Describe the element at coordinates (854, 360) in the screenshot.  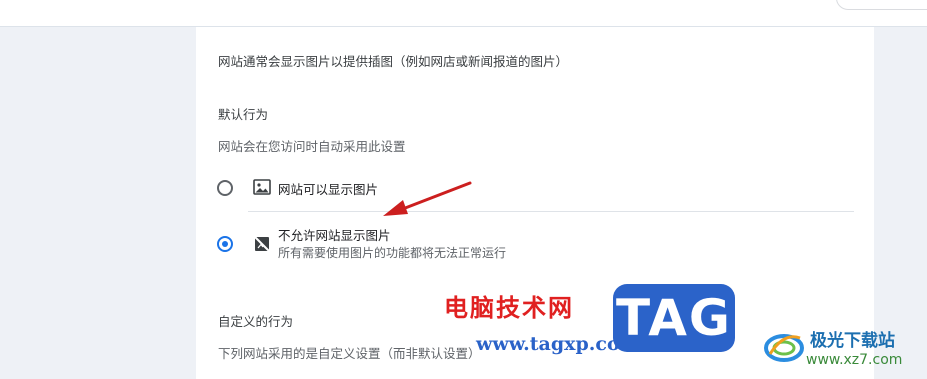
I see `watermark-site-url: www.xz7.com` at that location.